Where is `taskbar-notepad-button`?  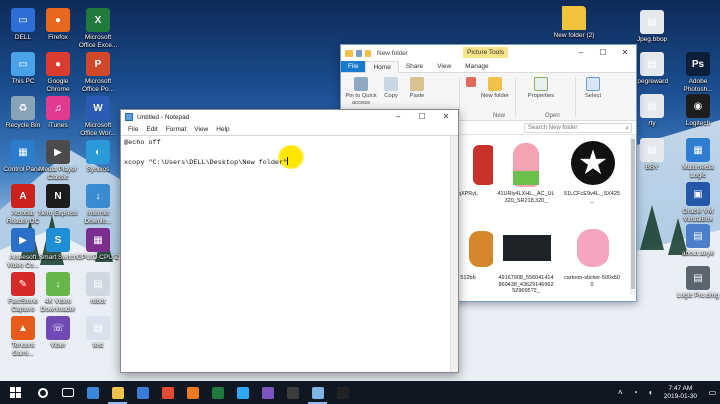 taskbar-notepad-button is located at coordinates (317, 392).